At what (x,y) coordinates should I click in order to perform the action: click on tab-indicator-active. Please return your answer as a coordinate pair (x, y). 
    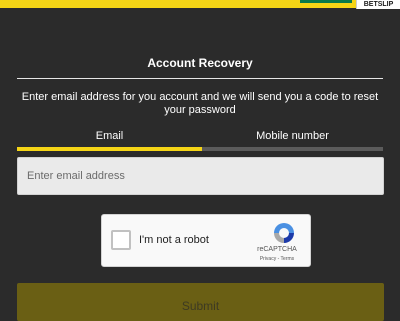
    Looking at the image, I should click on (109, 149).